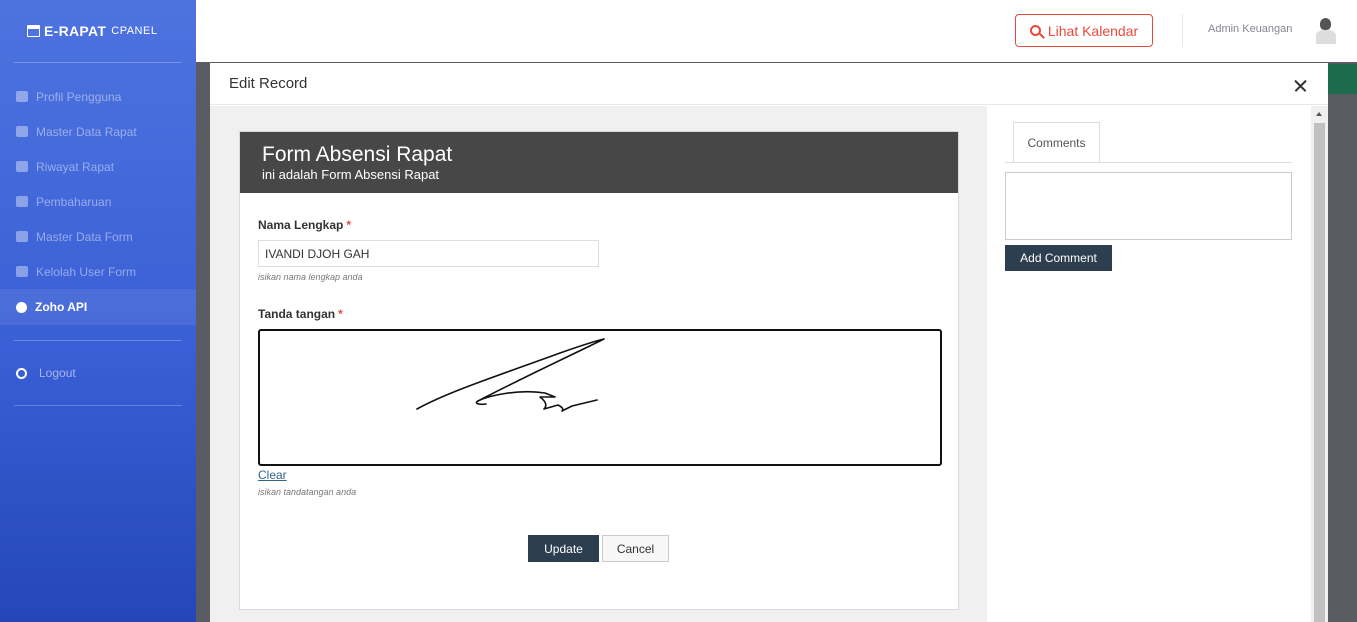 This screenshot has height=622, width=1357. What do you see at coordinates (86, 271) in the screenshot?
I see `sidebar-item-label: Kelolah User Form` at bounding box center [86, 271].